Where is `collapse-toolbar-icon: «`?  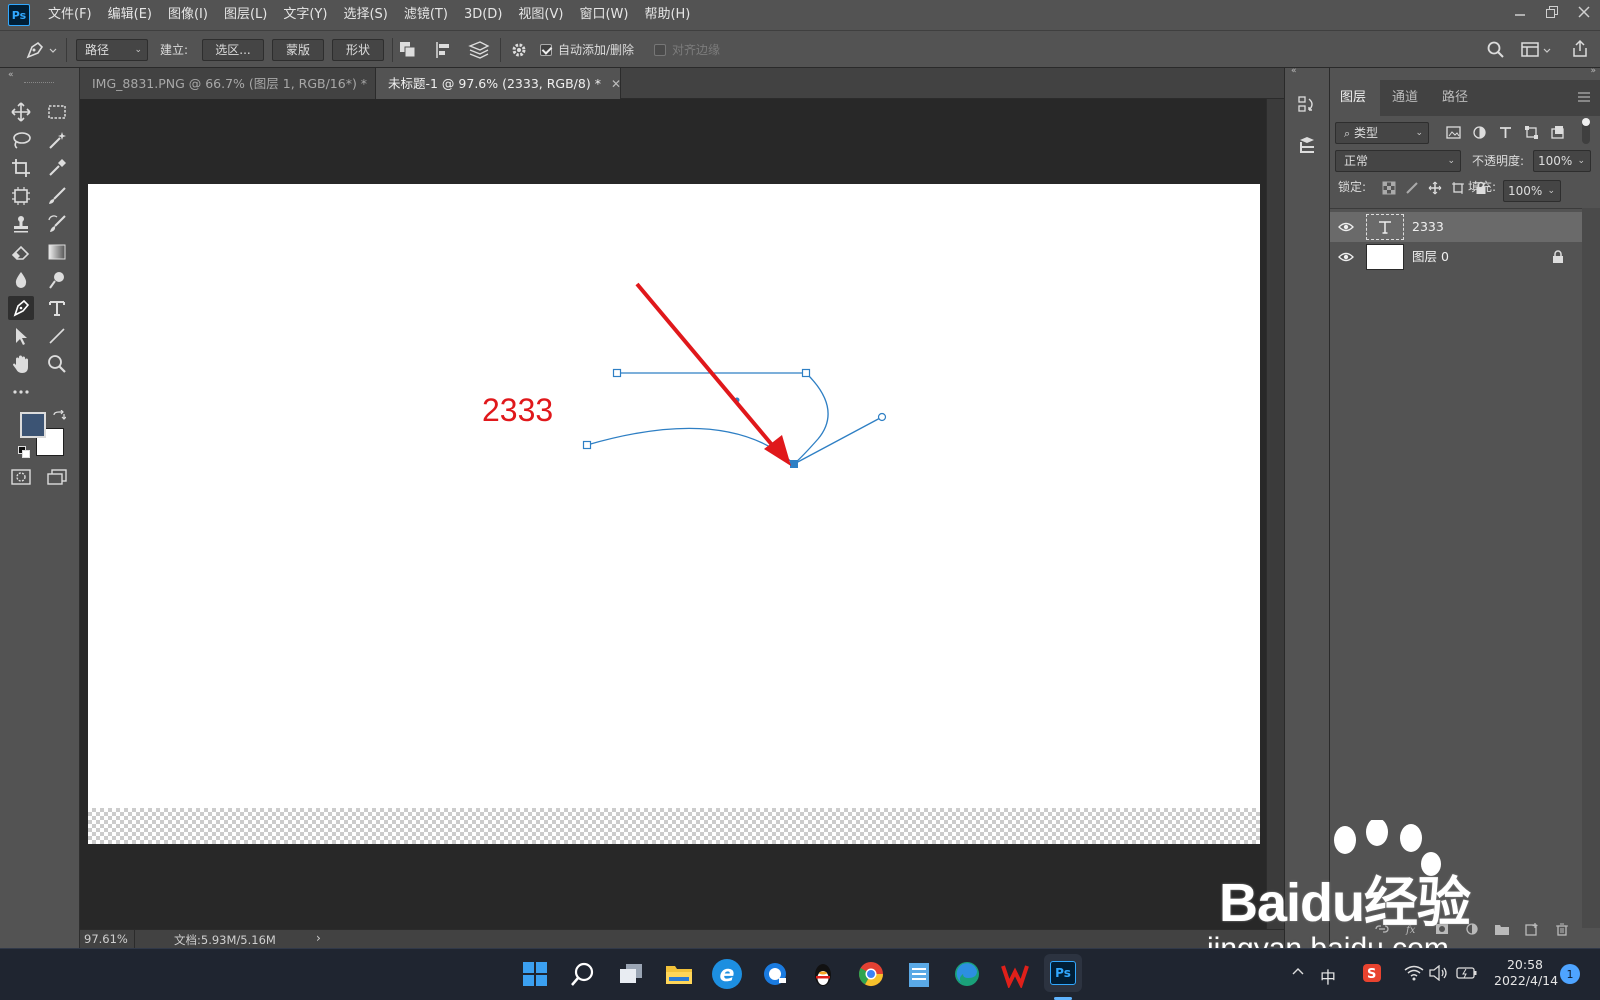 collapse-toolbar-icon: « is located at coordinates (11, 75).